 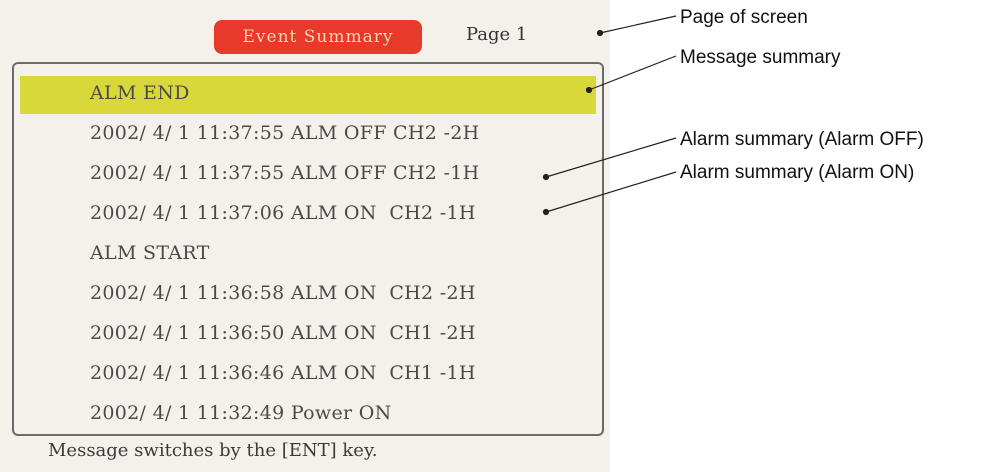 I want to click on annotation-alarm-off: Alarm summary (Alarm OFF), so click(x=802, y=139).